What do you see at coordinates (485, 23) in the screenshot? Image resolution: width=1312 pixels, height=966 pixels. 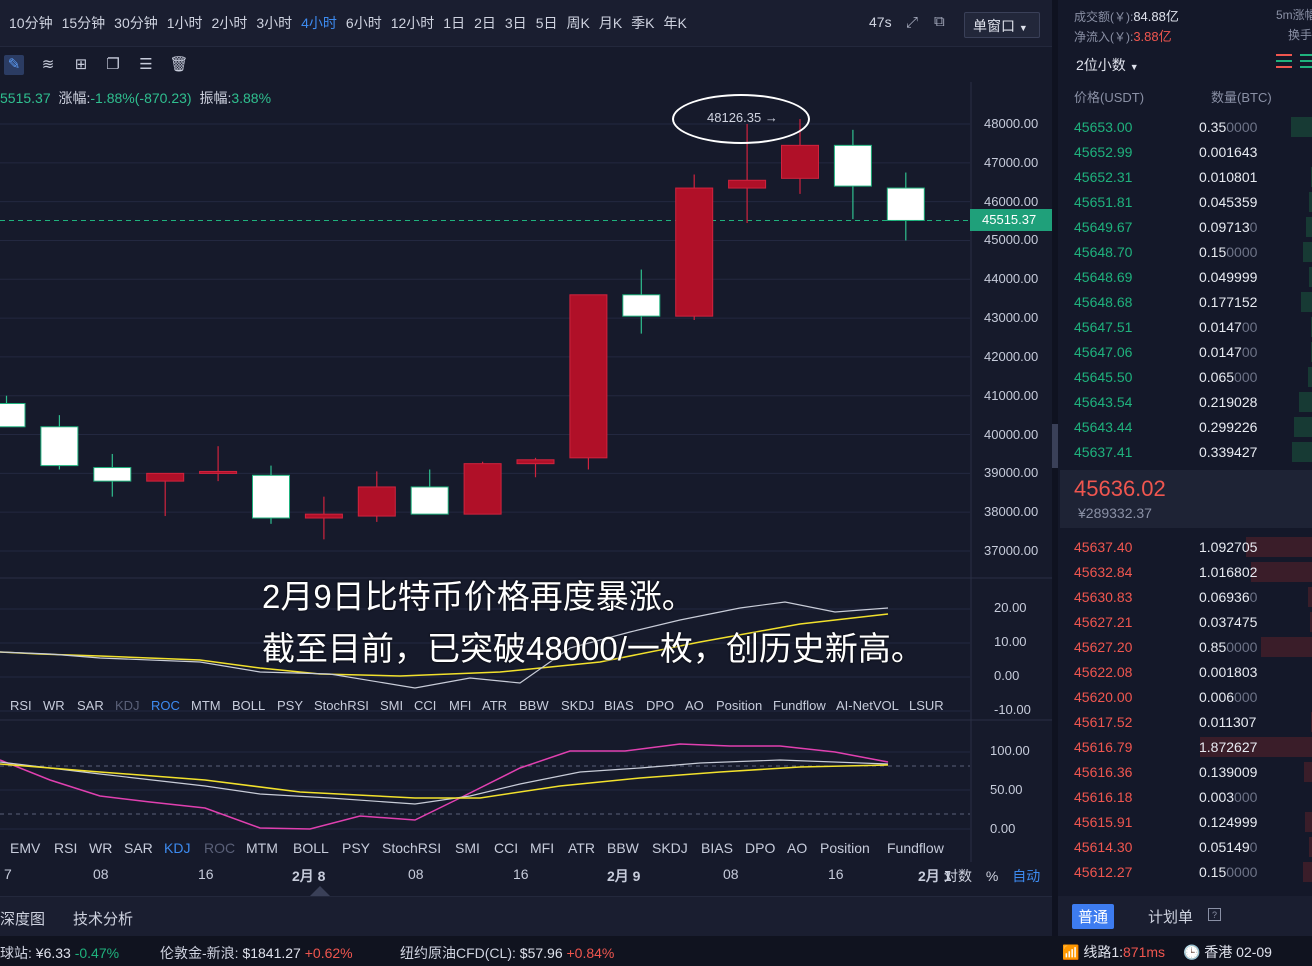 I see `timeframe-10: 2日` at bounding box center [485, 23].